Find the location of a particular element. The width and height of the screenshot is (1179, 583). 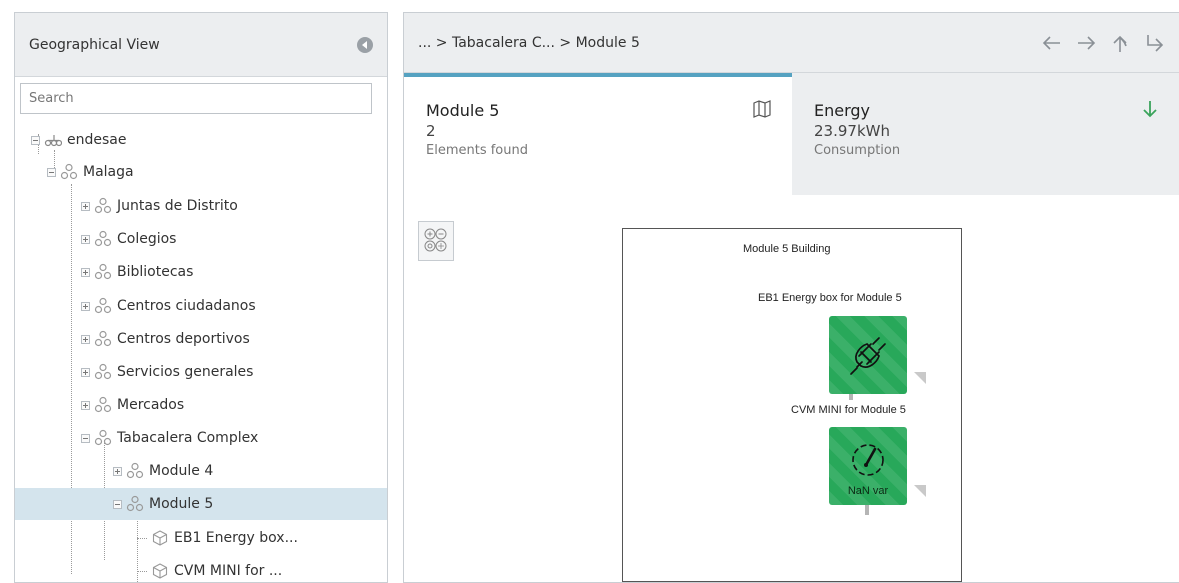

device-label-eb1: EB1 Energy box for Module 5 is located at coordinates (830, 298).